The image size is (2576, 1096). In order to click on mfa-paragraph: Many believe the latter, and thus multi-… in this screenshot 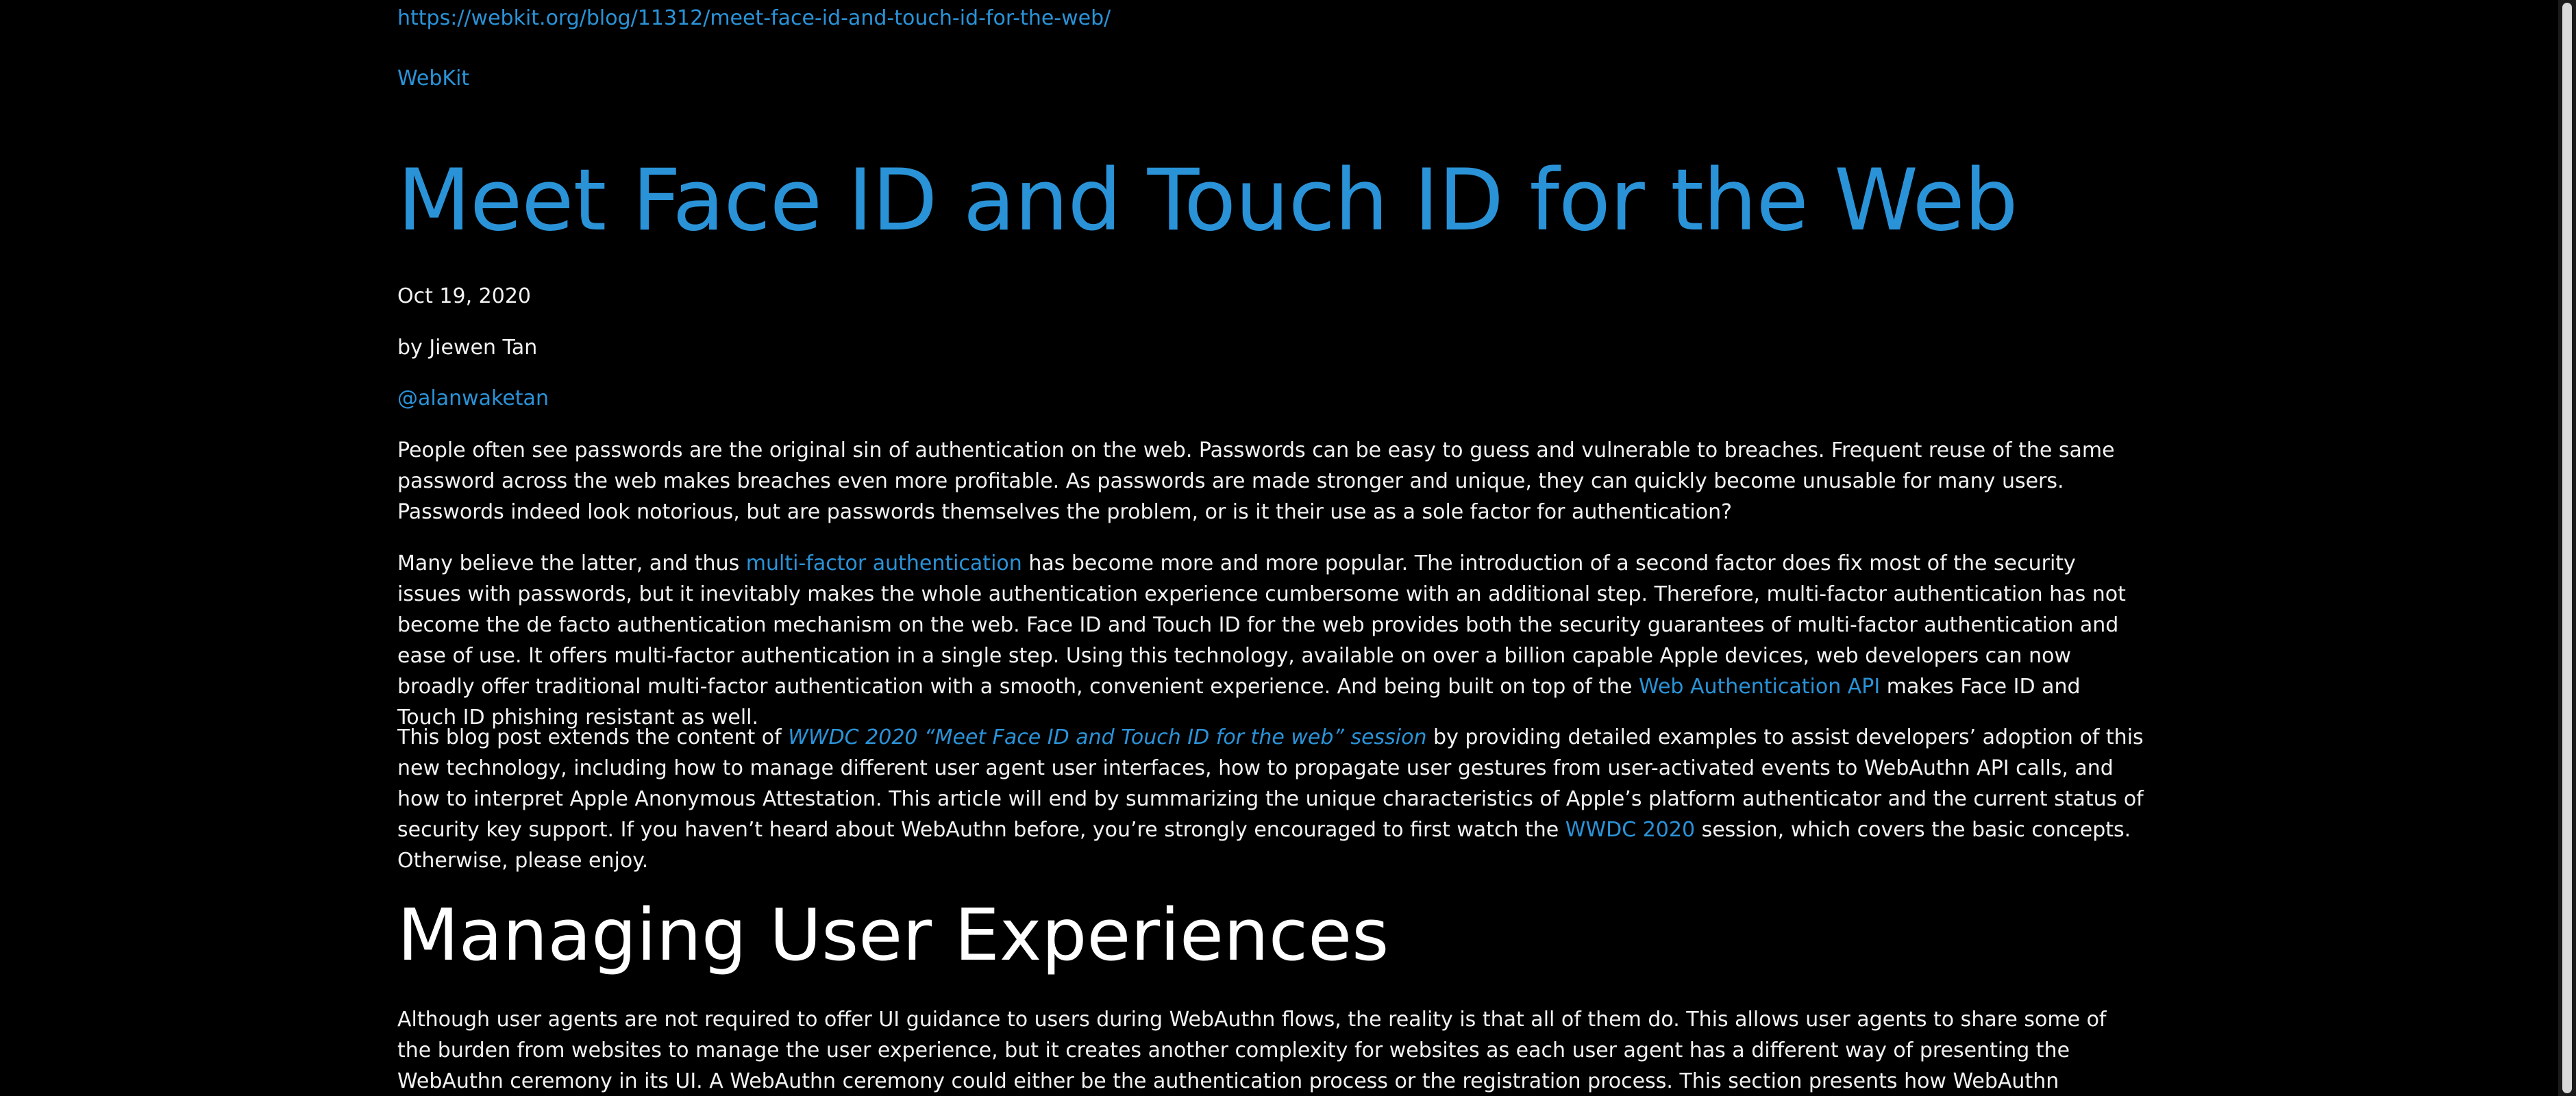, I will do `click(1270, 640)`.